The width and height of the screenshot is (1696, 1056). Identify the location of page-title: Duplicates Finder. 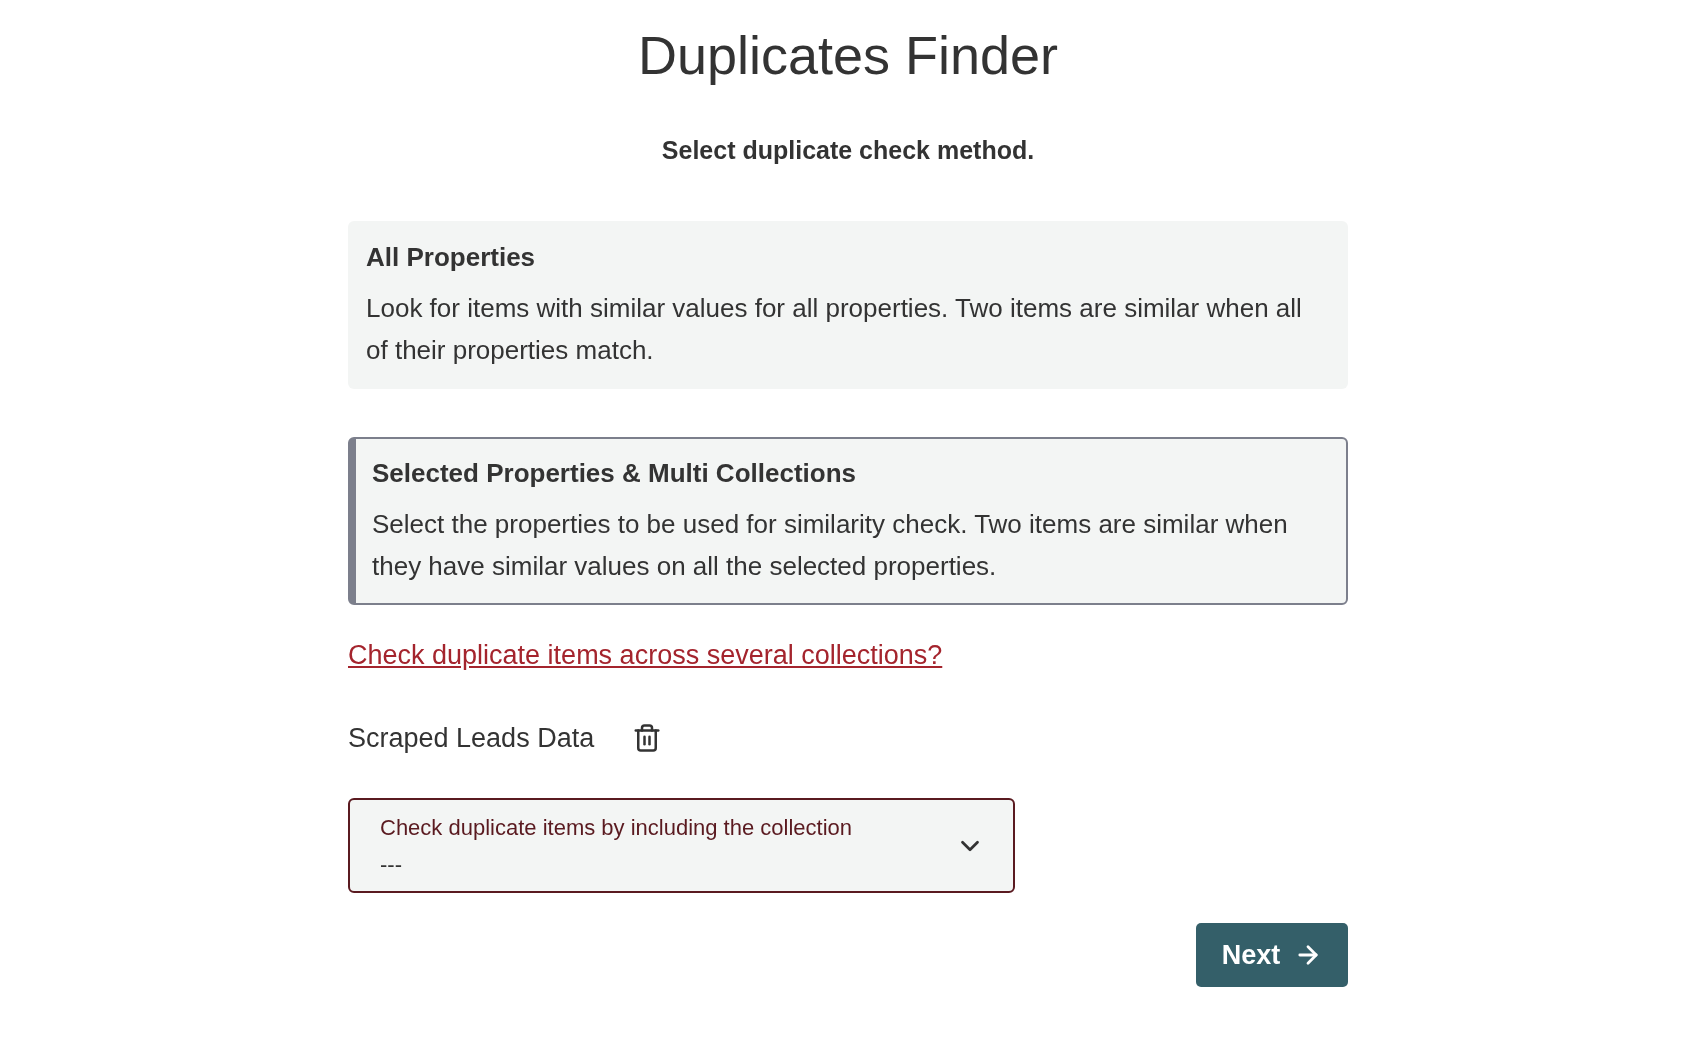
(848, 55).